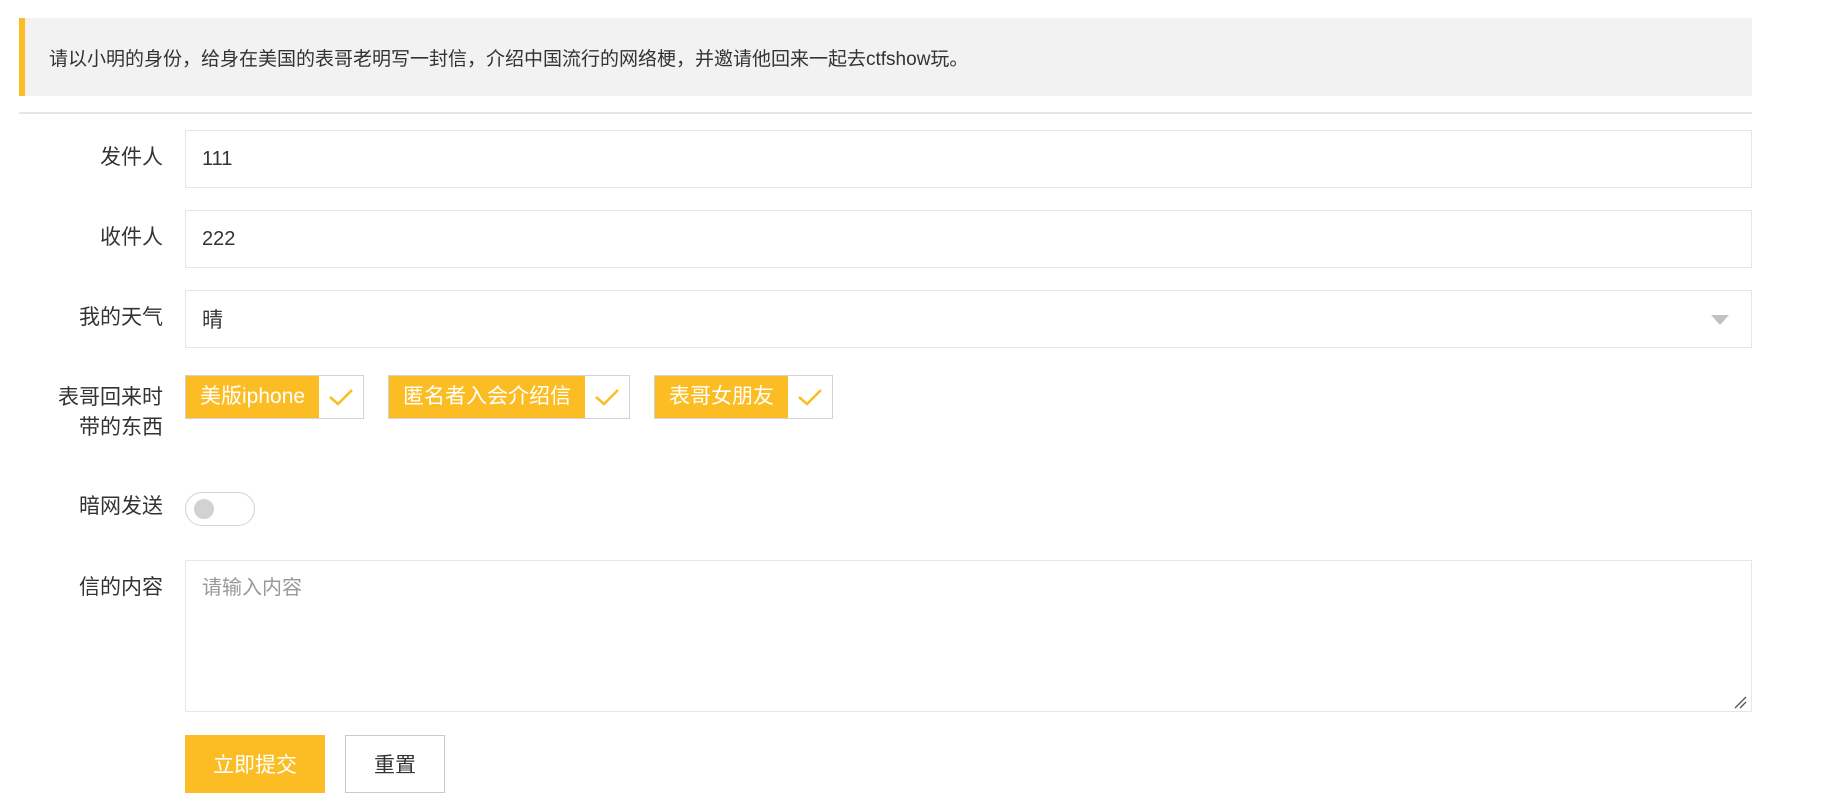  I want to click on item-checkbox-iphone: 美版iphone, so click(275, 397).